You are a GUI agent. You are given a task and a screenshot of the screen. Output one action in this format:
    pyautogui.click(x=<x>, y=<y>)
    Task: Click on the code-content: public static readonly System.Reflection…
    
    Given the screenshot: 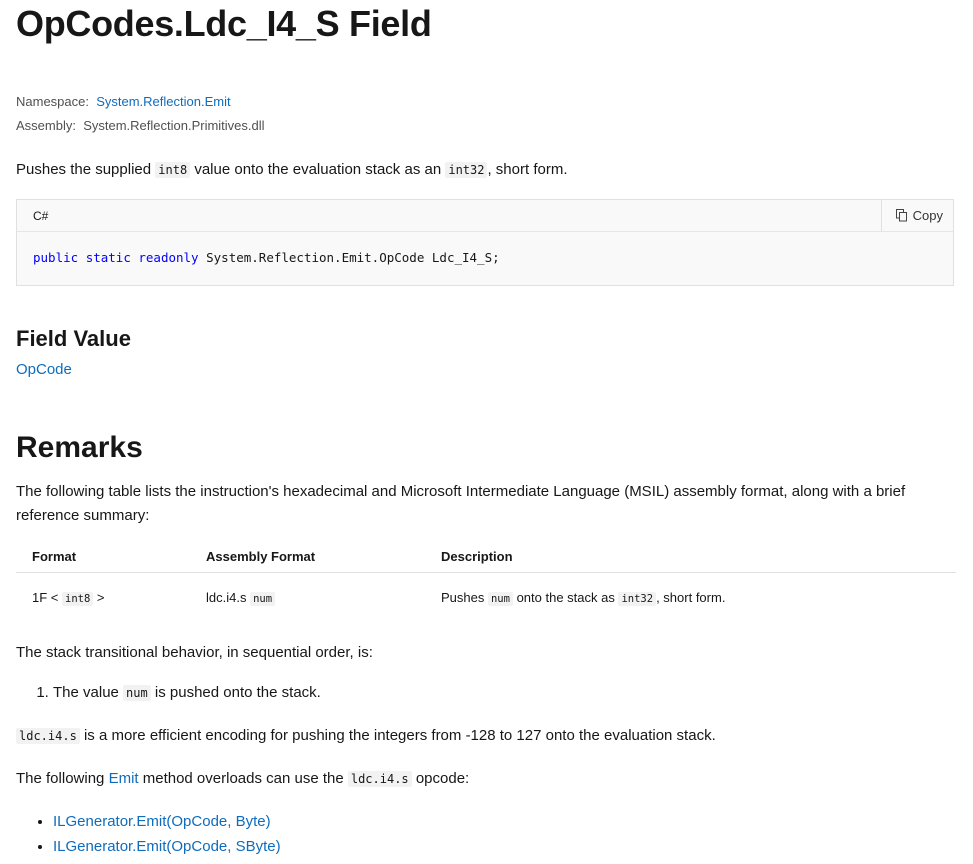 What is the action you would take?
    pyautogui.click(x=485, y=258)
    